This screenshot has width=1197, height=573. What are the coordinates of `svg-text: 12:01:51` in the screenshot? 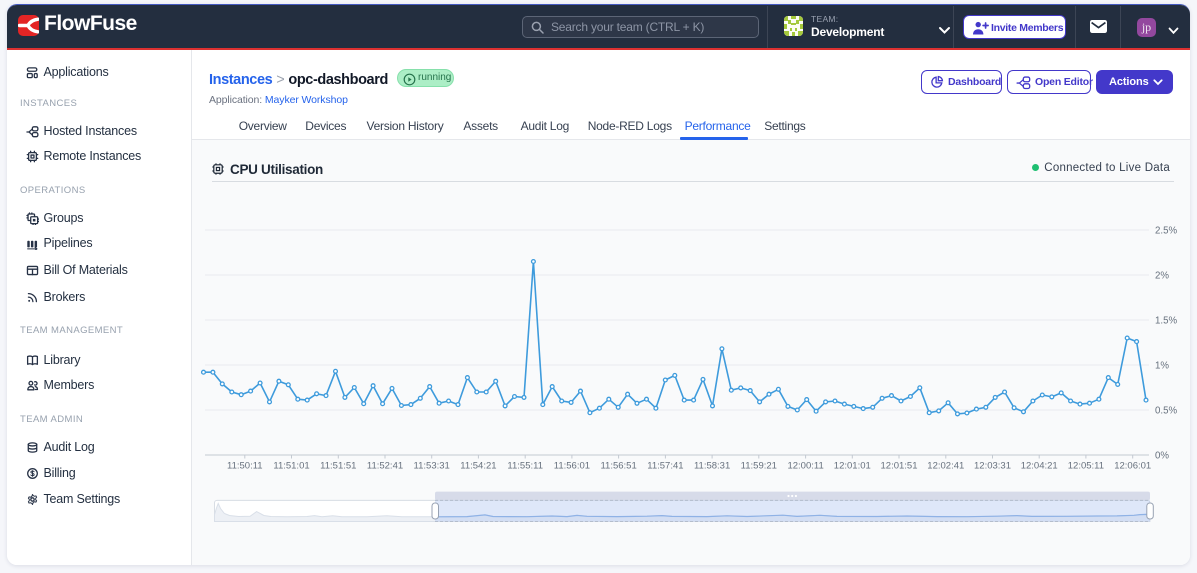 It's located at (899, 466).